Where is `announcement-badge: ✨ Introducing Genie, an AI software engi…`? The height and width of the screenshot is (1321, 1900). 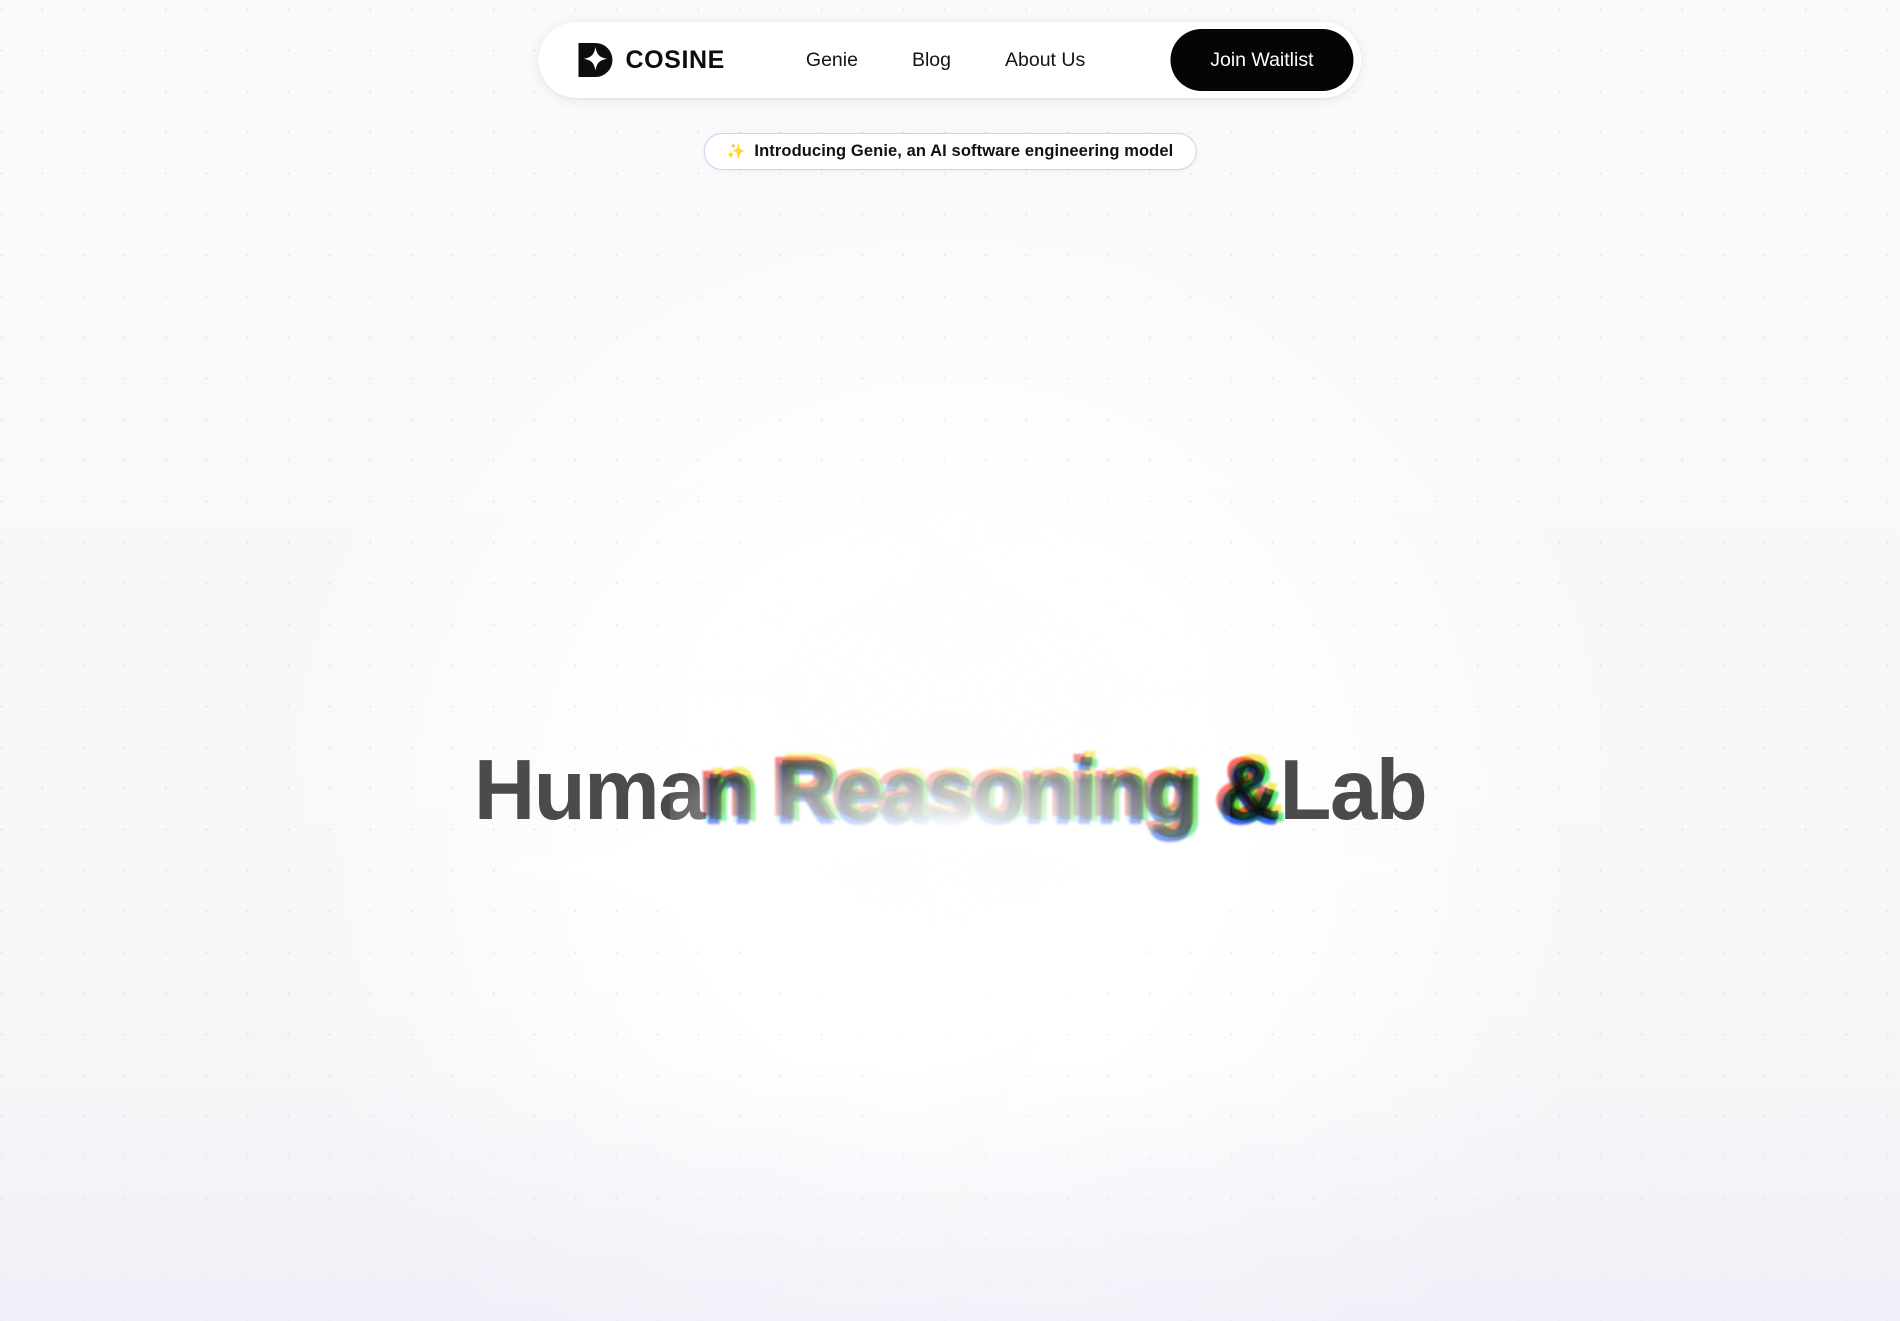 announcement-badge: ✨ Introducing Genie, an AI software engi… is located at coordinates (950, 151).